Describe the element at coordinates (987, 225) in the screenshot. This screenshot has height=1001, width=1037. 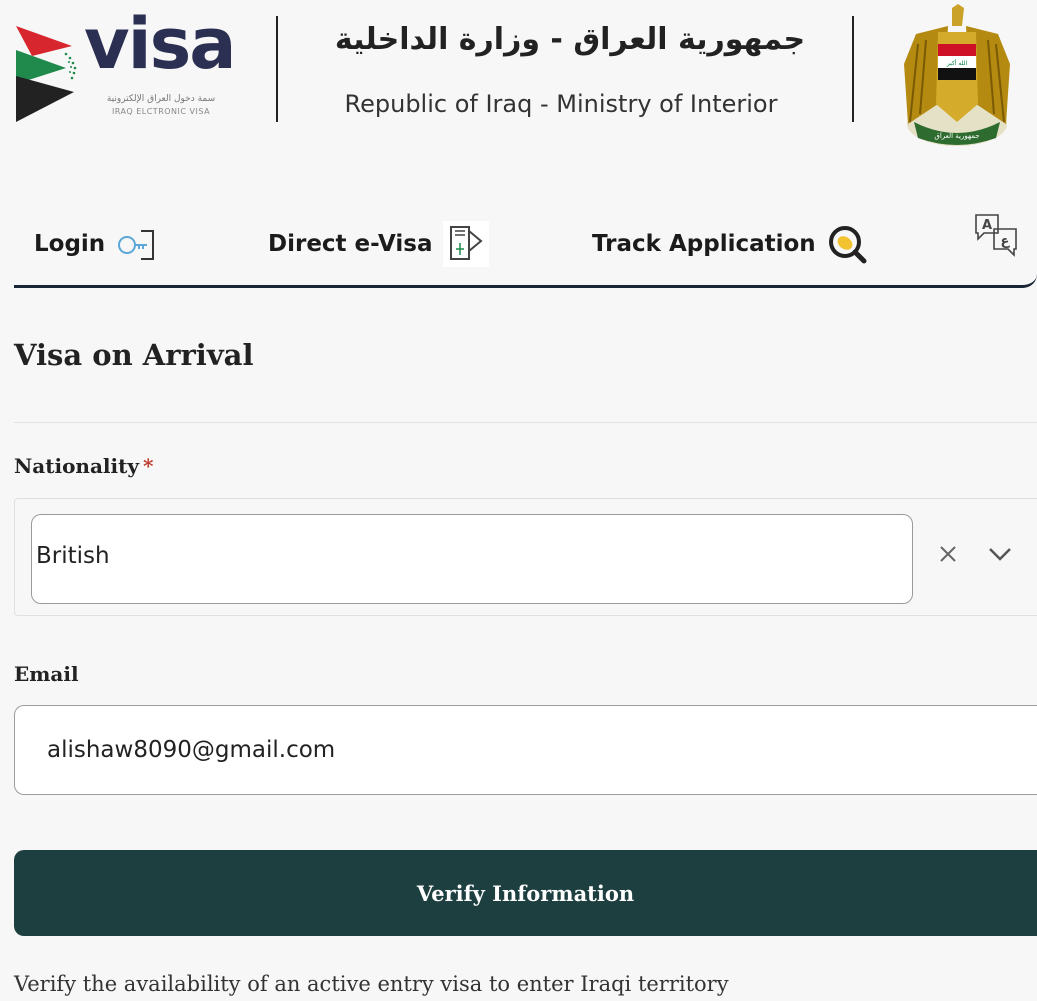
I see `svg-text: A` at that location.